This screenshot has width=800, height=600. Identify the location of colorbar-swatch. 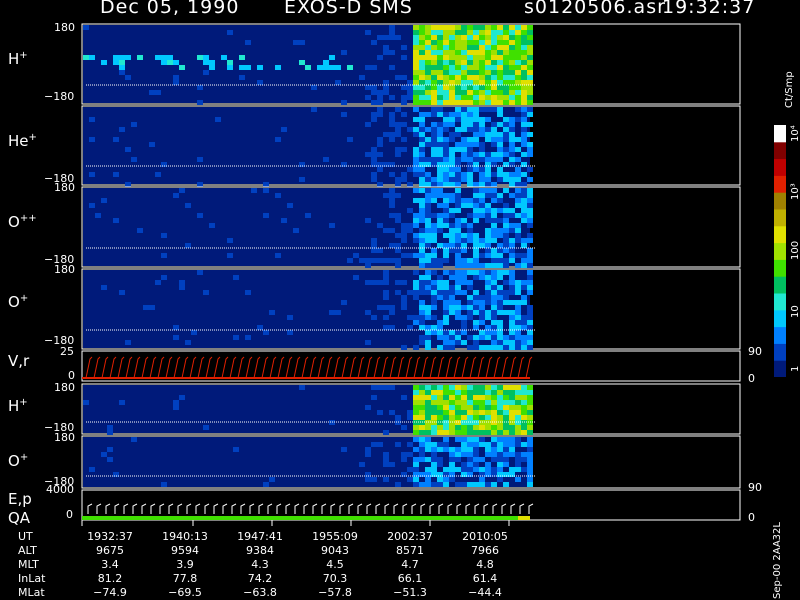
(780, 167).